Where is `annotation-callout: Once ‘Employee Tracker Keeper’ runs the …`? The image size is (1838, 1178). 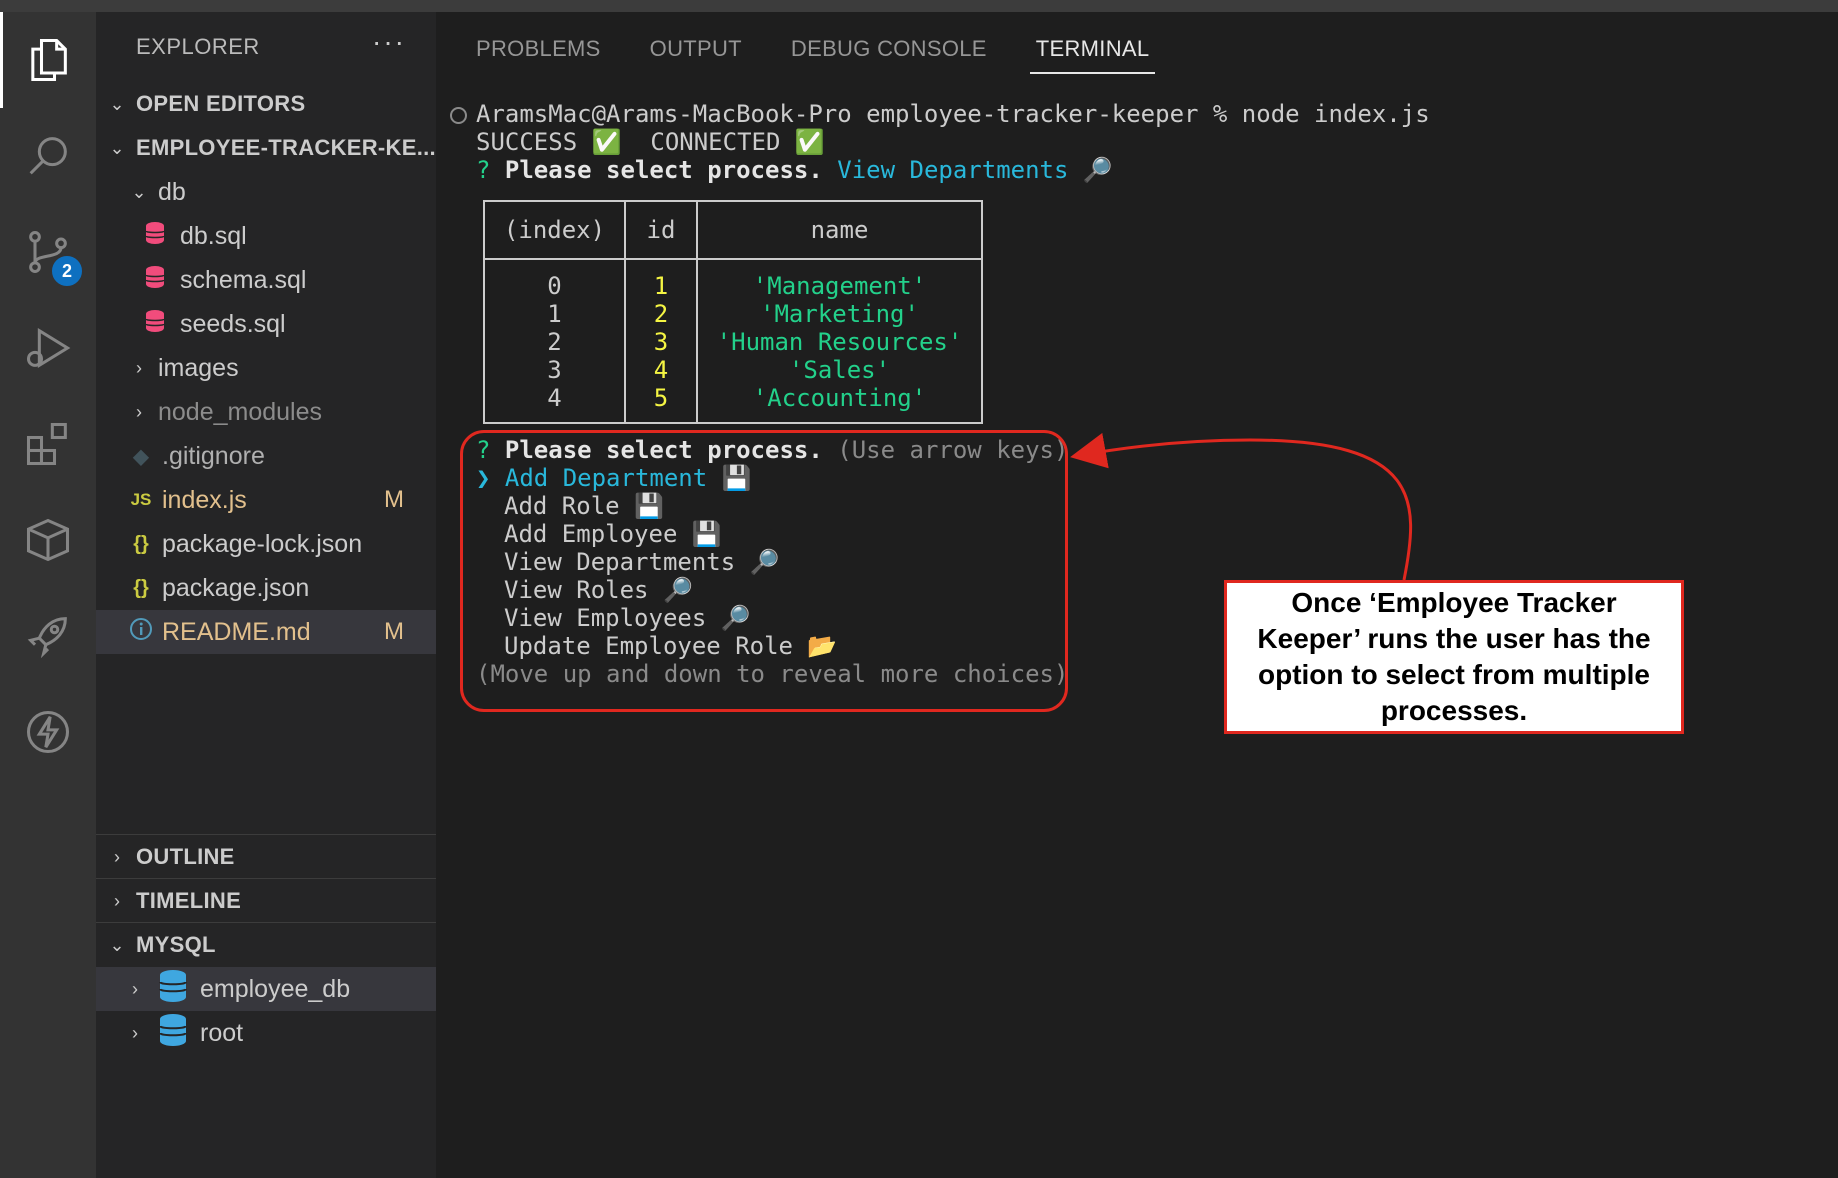 annotation-callout: Once ‘Employee Tracker Keeper’ runs the … is located at coordinates (1454, 657).